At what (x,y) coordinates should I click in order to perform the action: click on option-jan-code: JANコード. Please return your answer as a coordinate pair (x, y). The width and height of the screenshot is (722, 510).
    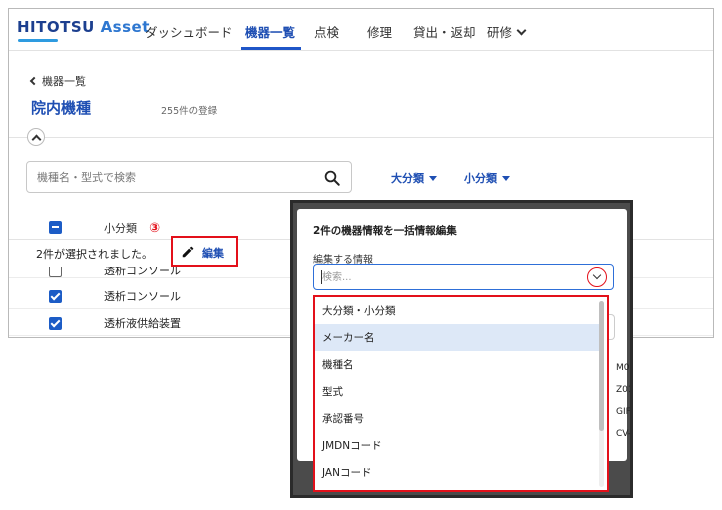
    Looking at the image, I should click on (458, 472).